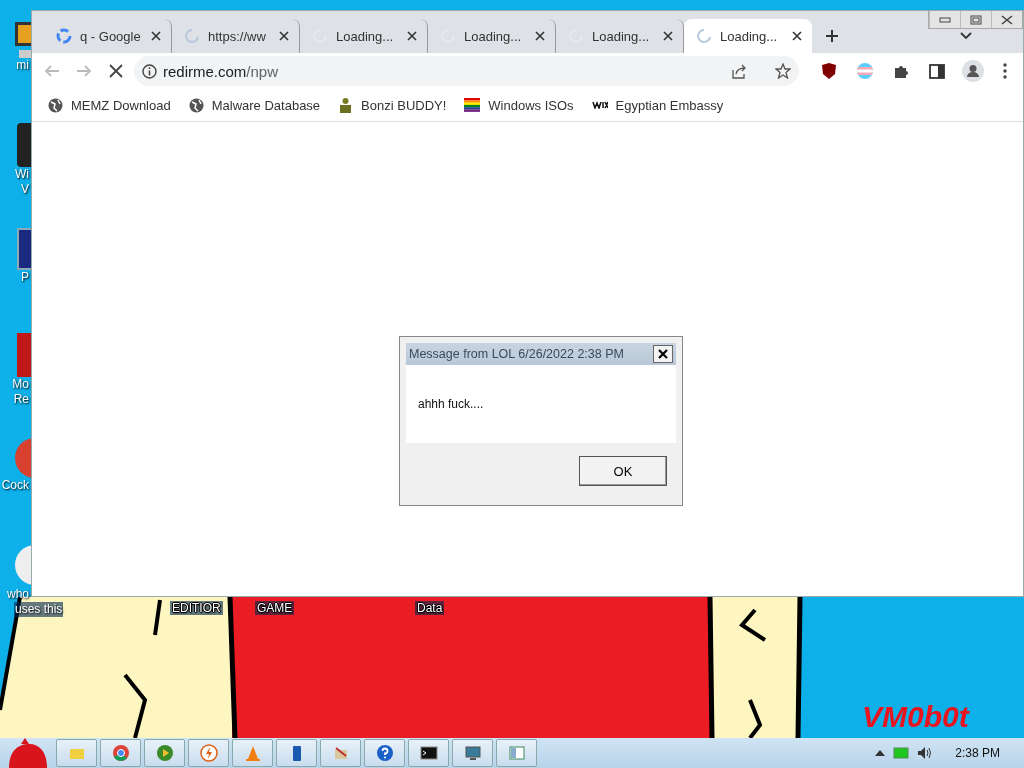  Describe the element at coordinates (976, 19) in the screenshot. I see `restore-icon` at that location.